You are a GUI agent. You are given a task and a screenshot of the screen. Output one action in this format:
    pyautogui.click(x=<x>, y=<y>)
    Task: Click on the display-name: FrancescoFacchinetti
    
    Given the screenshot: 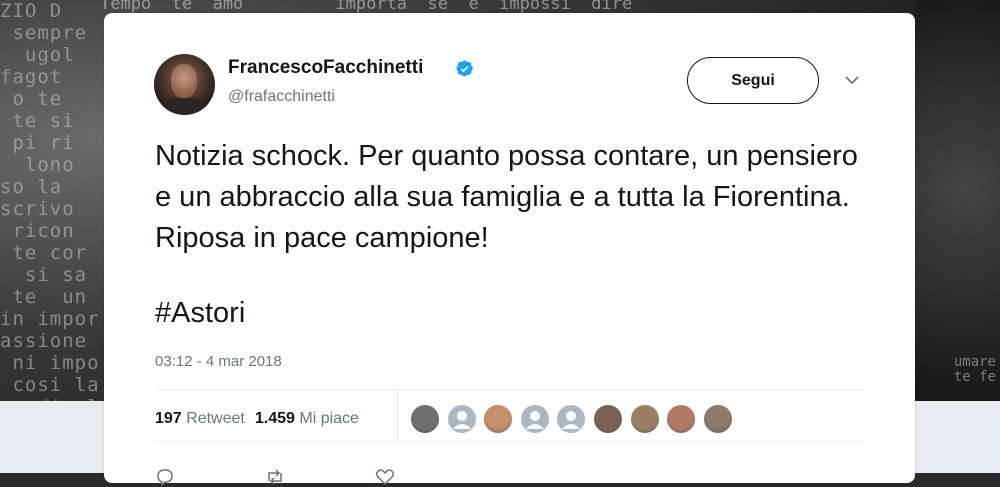 What is the action you would take?
    pyautogui.click(x=325, y=68)
    